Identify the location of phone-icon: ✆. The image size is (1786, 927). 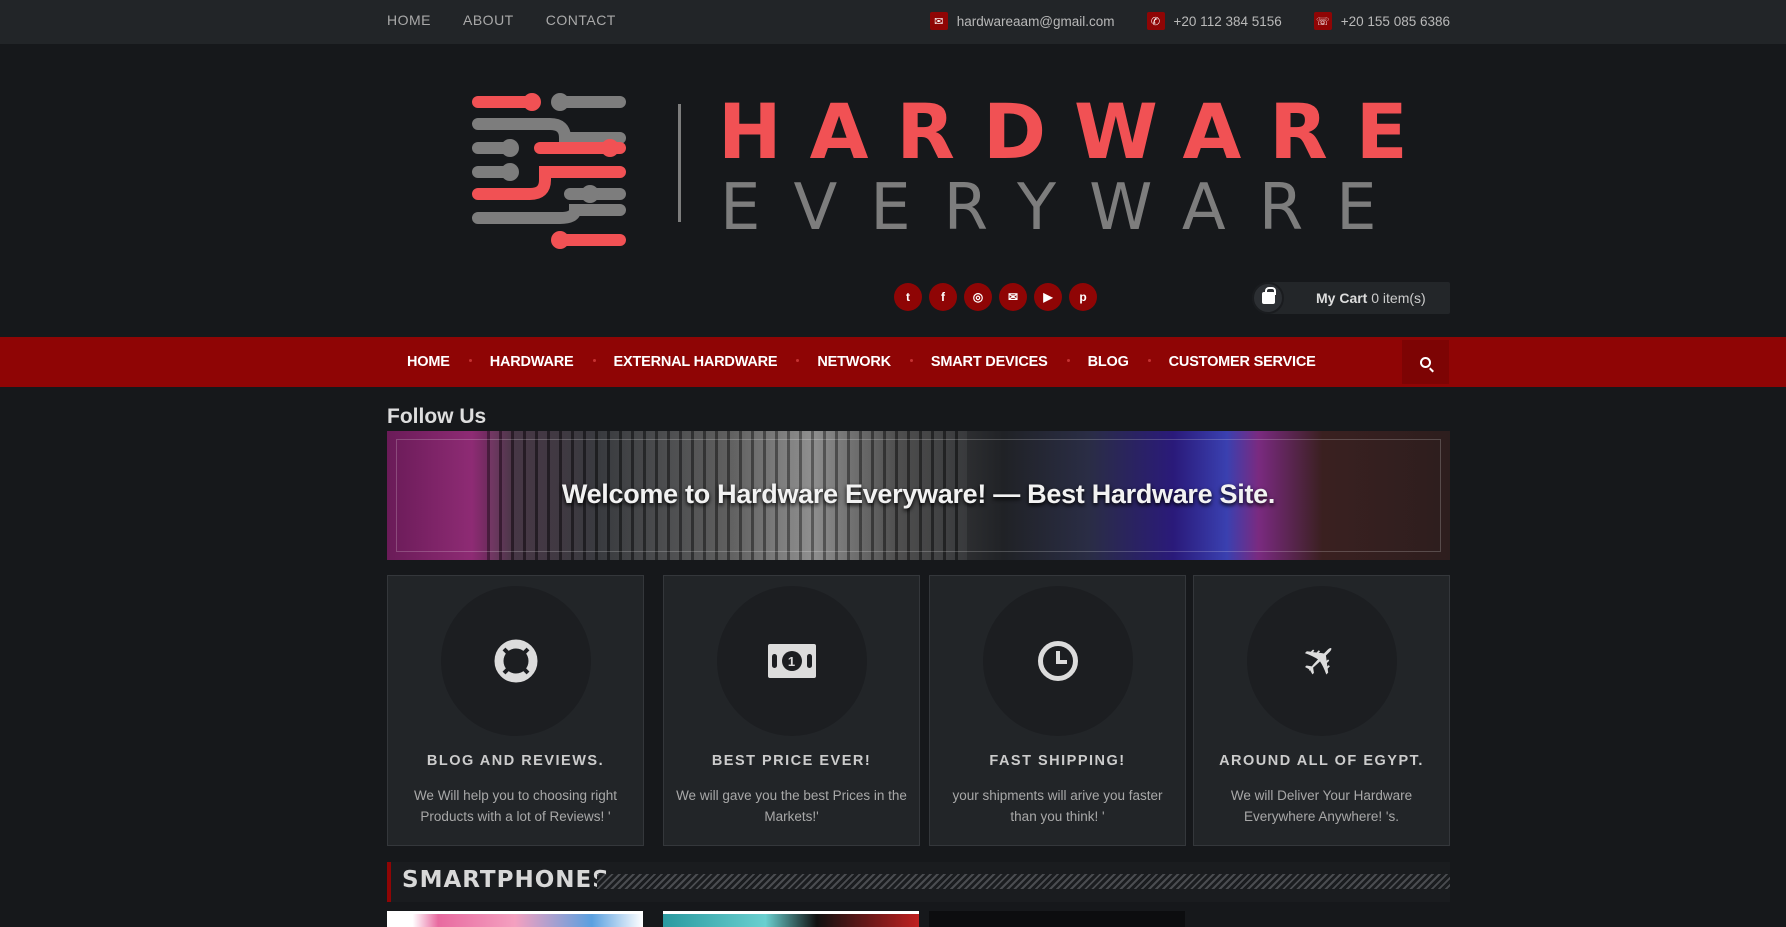
(1155, 21).